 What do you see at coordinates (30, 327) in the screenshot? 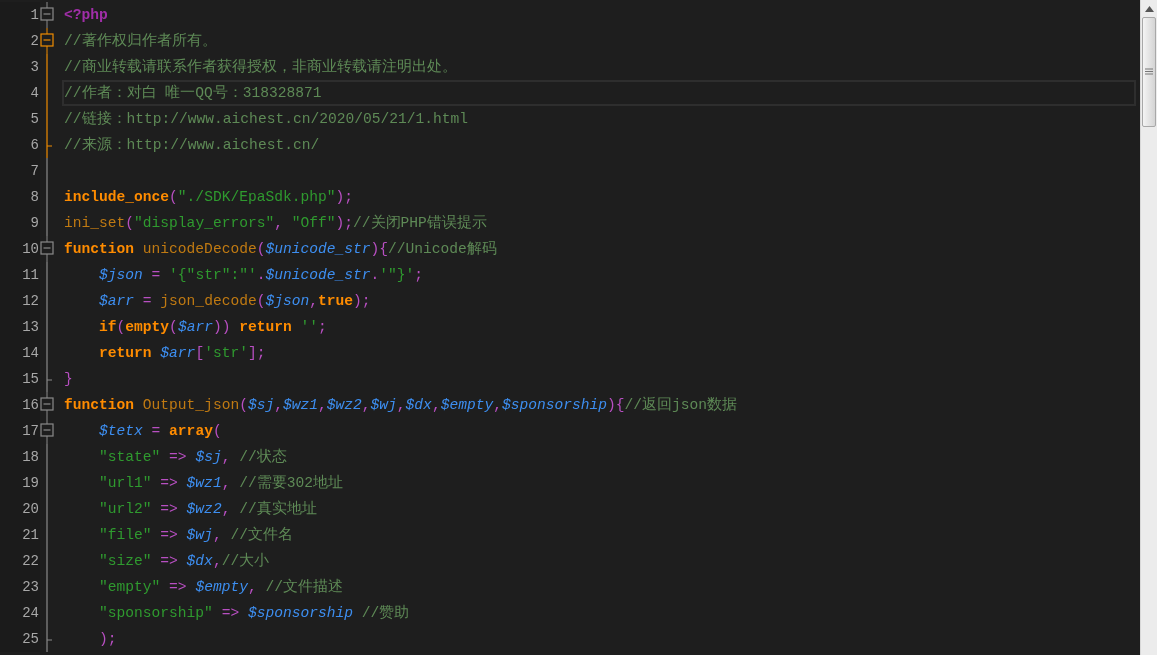
I see `line-number: 13` at bounding box center [30, 327].